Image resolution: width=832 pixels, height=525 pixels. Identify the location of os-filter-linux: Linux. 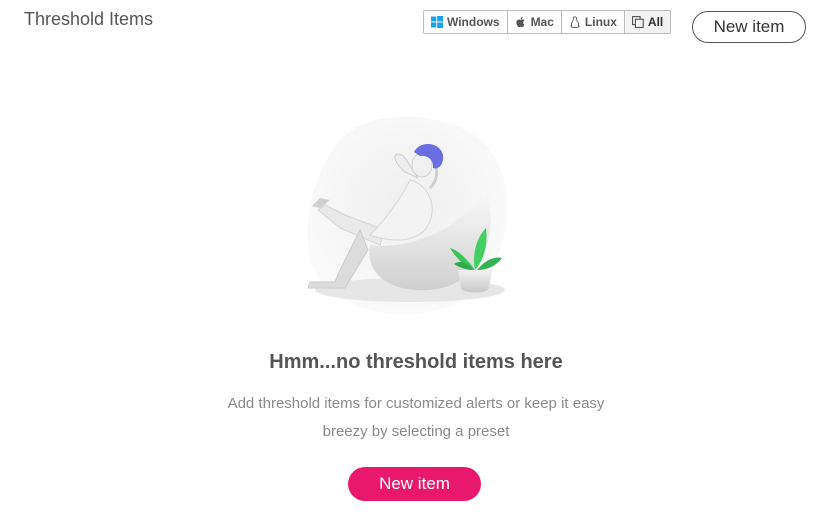
(593, 22).